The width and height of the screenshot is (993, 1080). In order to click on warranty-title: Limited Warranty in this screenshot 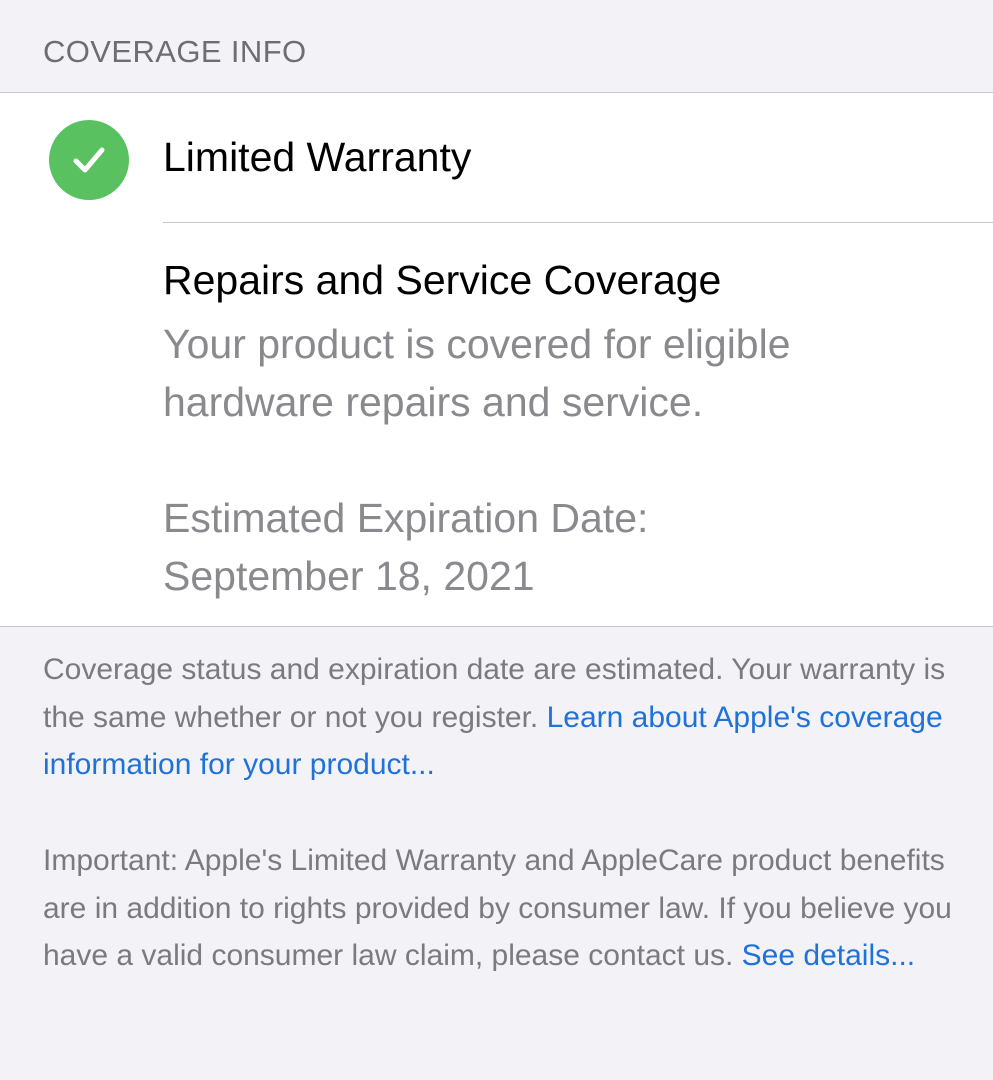, I will do `click(317, 157)`.